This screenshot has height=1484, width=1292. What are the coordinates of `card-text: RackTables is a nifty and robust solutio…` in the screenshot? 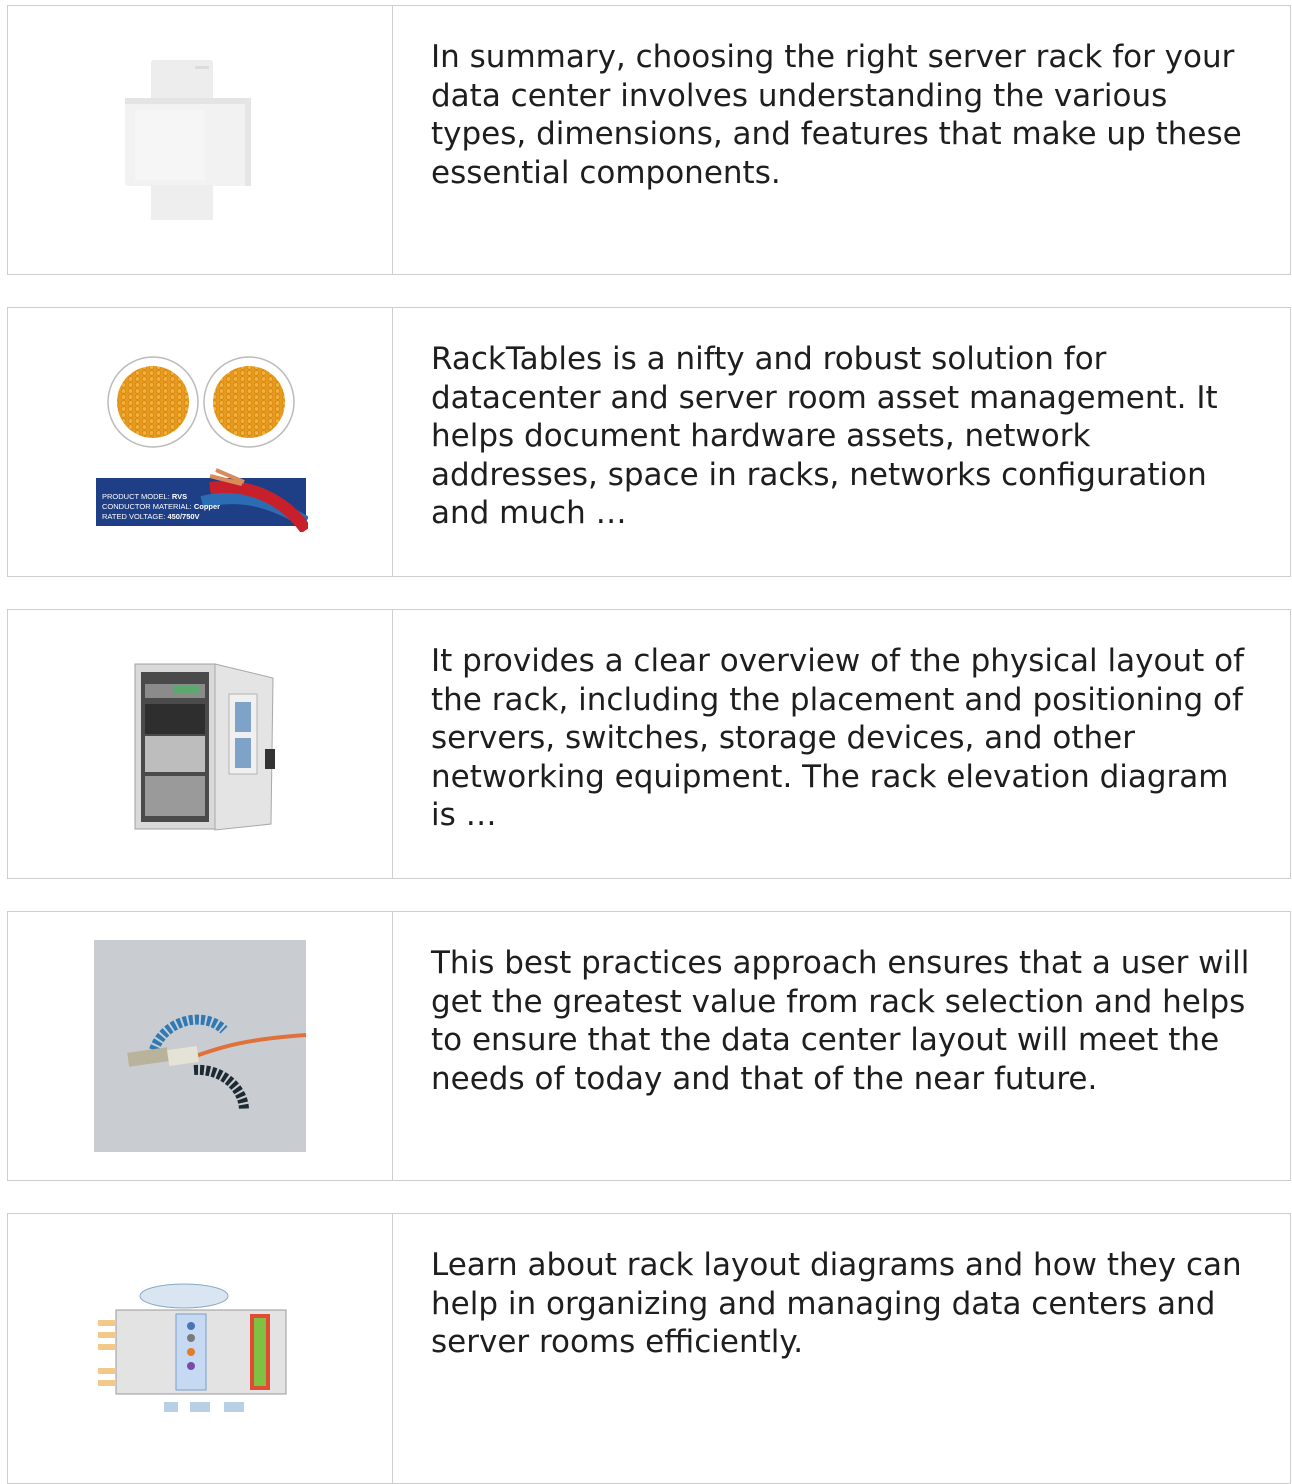 It's located at (824, 436).